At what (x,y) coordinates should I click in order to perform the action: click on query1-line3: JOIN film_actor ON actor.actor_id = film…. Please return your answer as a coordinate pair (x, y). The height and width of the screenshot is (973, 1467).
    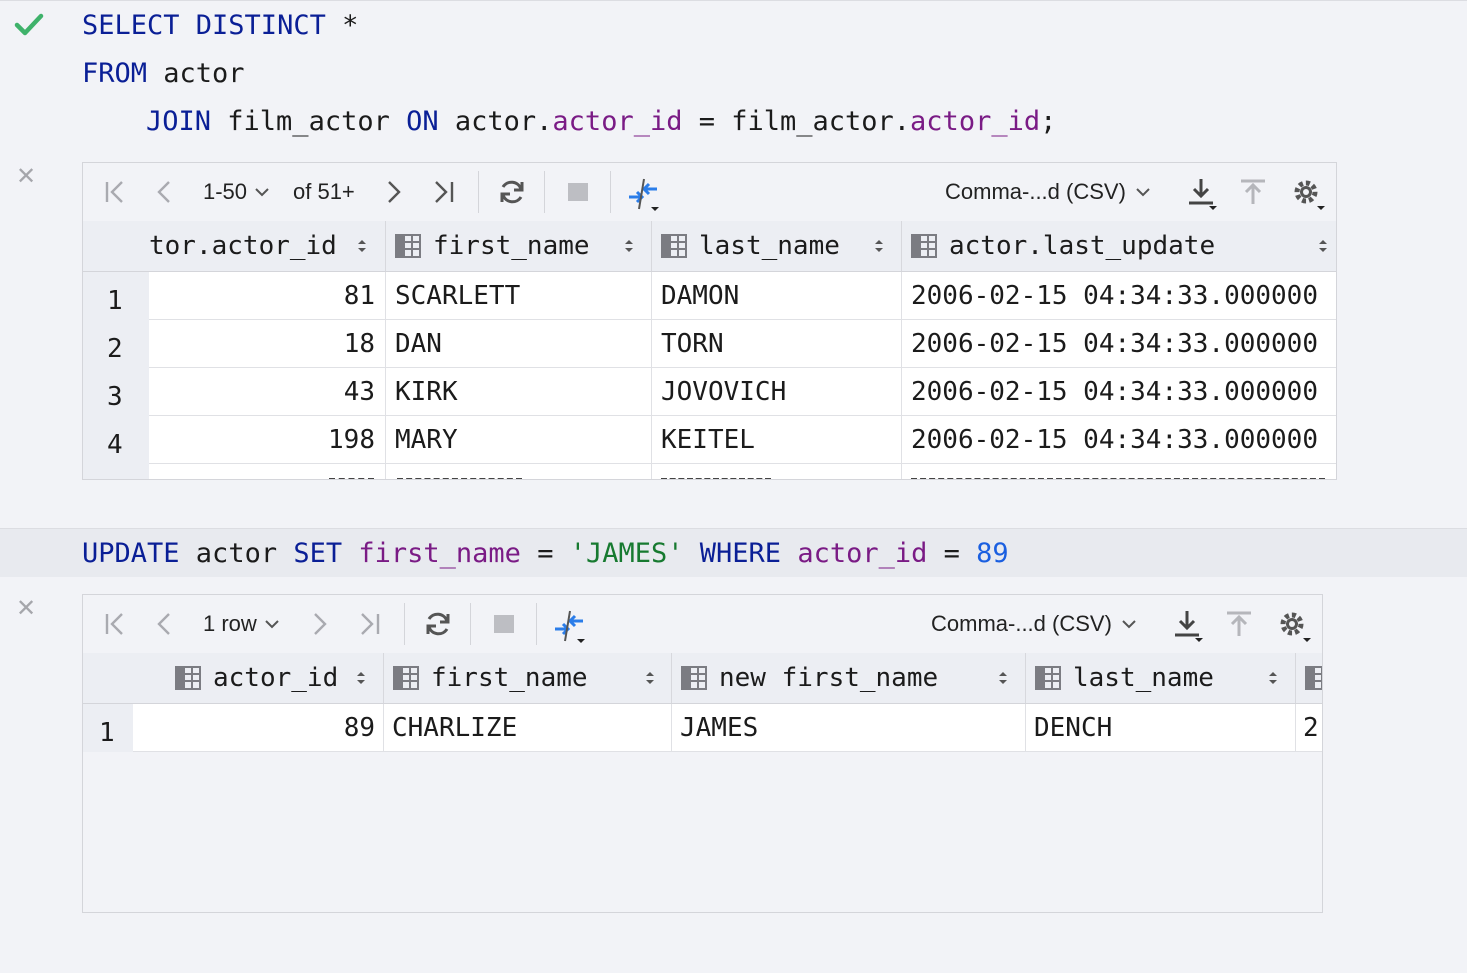
    Looking at the image, I should click on (601, 122).